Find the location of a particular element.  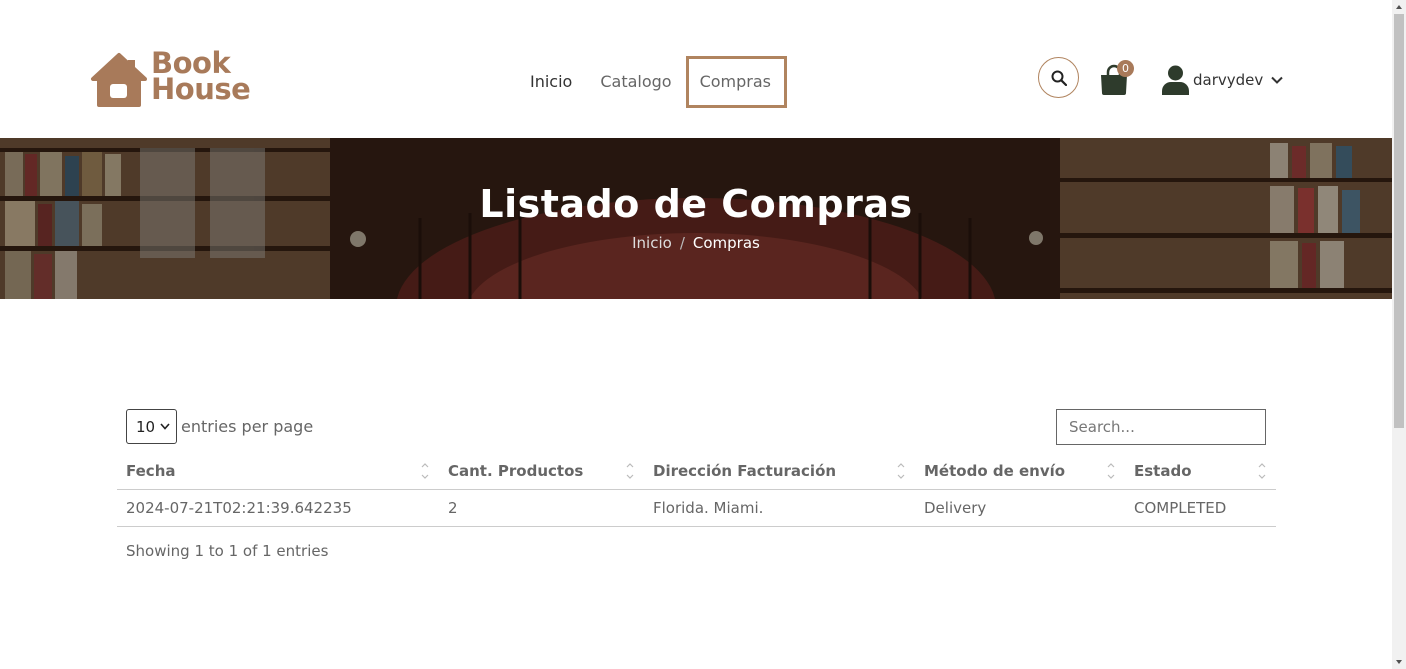

cell-fecha: 2024-07-21T02:21:39.642235 is located at coordinates (239, 508).